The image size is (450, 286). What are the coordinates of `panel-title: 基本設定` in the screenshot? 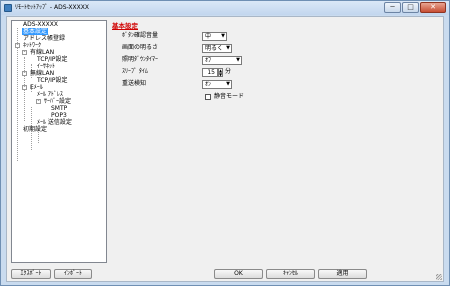 It's located at (125, 26).